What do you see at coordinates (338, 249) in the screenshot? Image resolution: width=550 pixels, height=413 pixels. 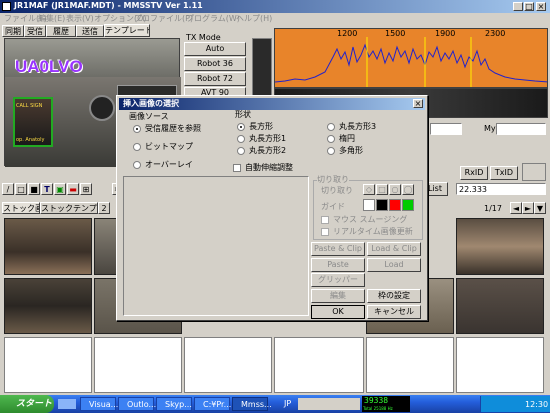 I see `paste-clip-button: Paste & Clip` at bounding box center [338, 249].